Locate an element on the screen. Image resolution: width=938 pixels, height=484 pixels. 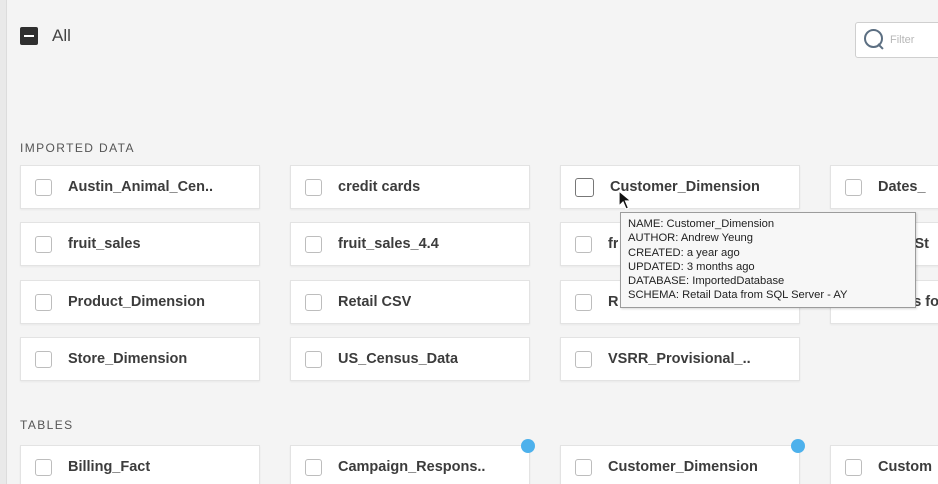
tooltip-author: AUTHOR: Andrew Yeung is located at coordinates (690, 238).